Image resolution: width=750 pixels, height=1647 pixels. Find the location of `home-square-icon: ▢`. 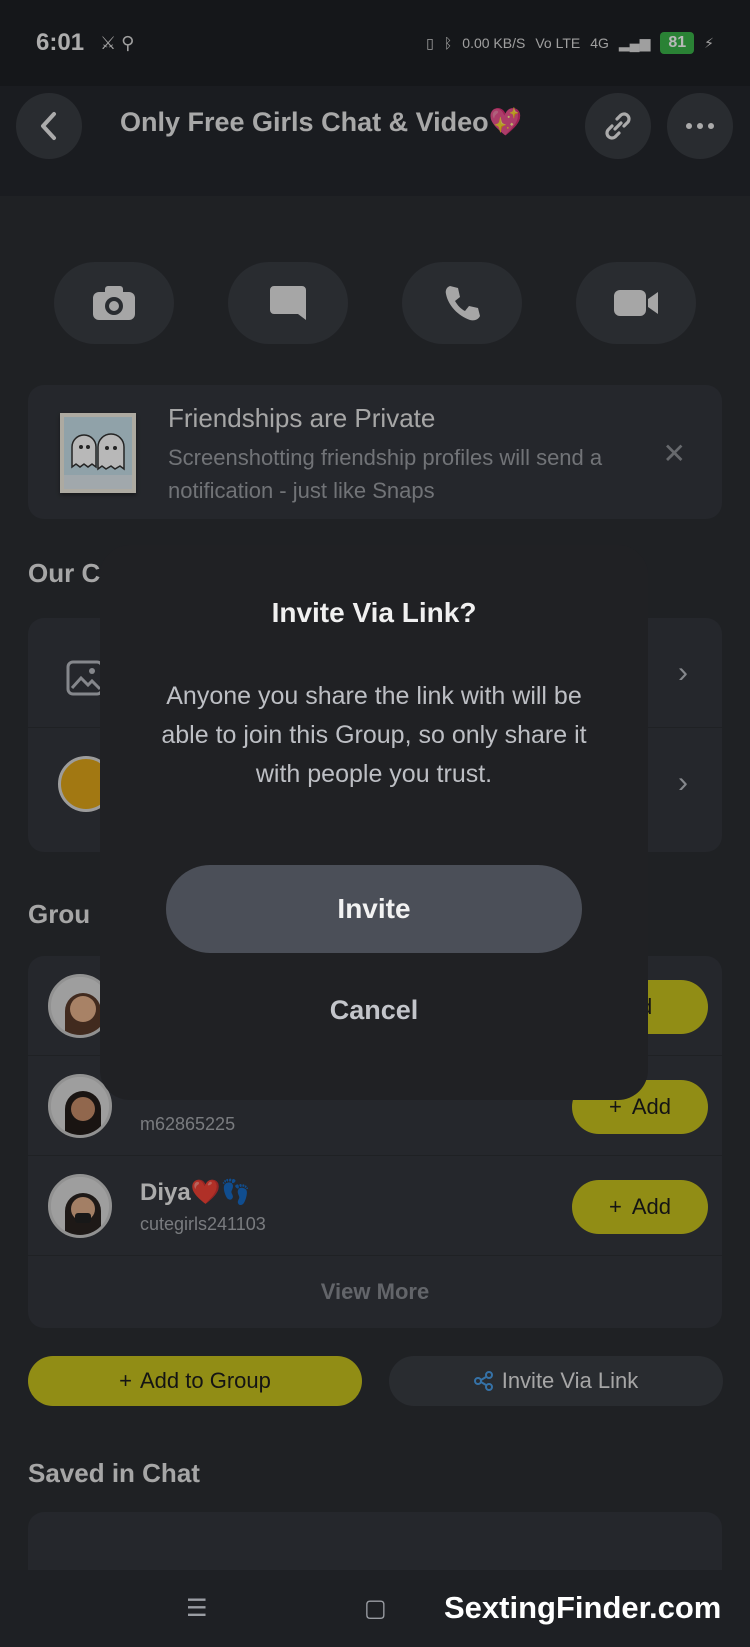

home-square-icon: ▢ is located at coordinates (375, 1608).